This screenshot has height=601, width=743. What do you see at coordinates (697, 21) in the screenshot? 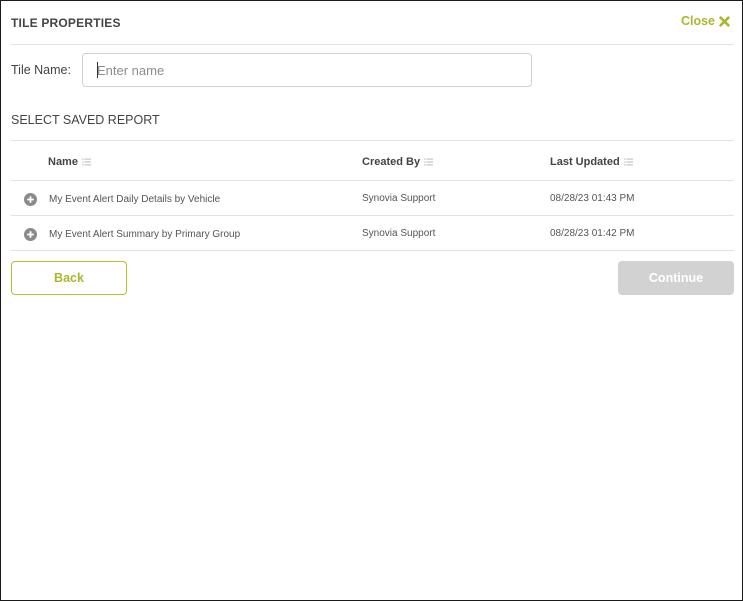
I see `close-label: Close` at bounding box center [697, 21].